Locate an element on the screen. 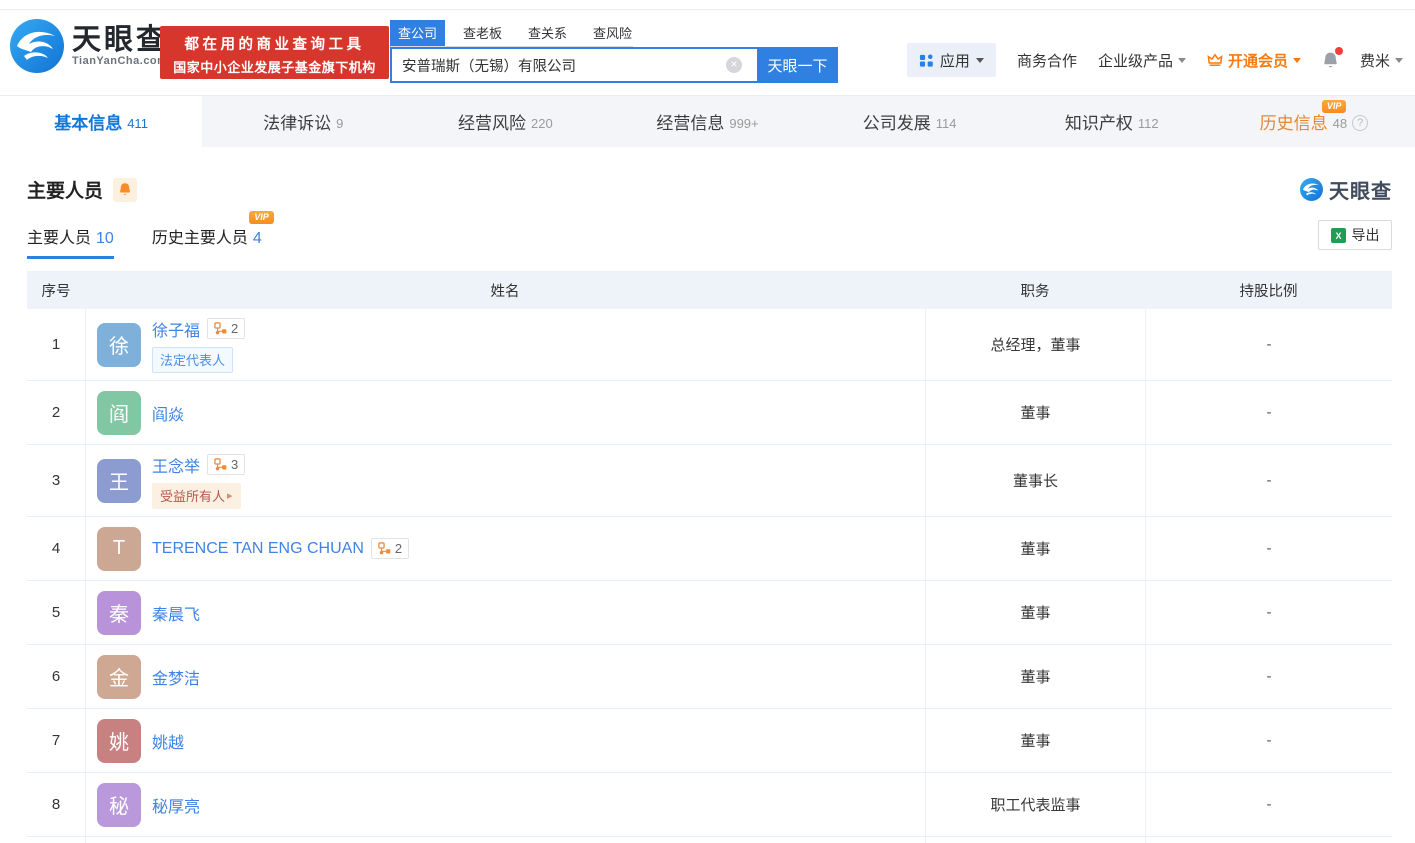 The height and width of the screenshot is (843, 1415). person-name-link: 姚越 is located at coordinates (168, 741).